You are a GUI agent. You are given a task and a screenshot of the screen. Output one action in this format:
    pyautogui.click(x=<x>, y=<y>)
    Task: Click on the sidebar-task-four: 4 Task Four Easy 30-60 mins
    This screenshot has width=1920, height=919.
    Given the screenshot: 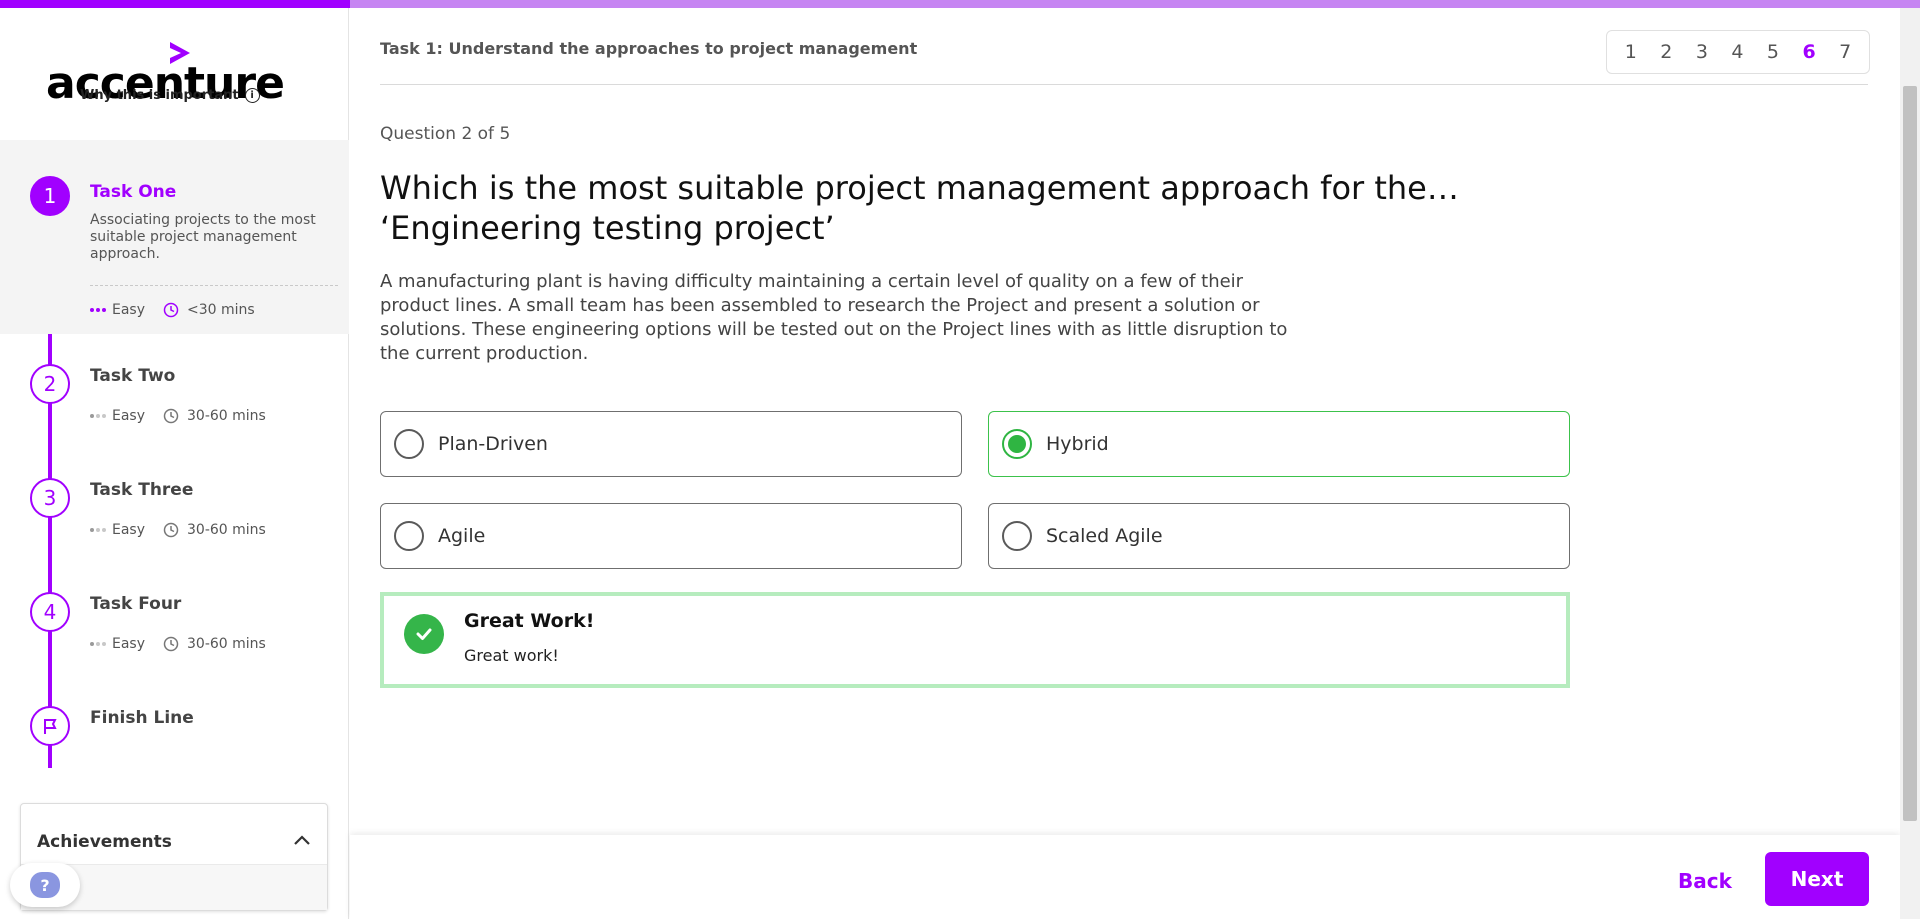 What is the action you would take?
    pyautogui.click(x=174, y=631)
    